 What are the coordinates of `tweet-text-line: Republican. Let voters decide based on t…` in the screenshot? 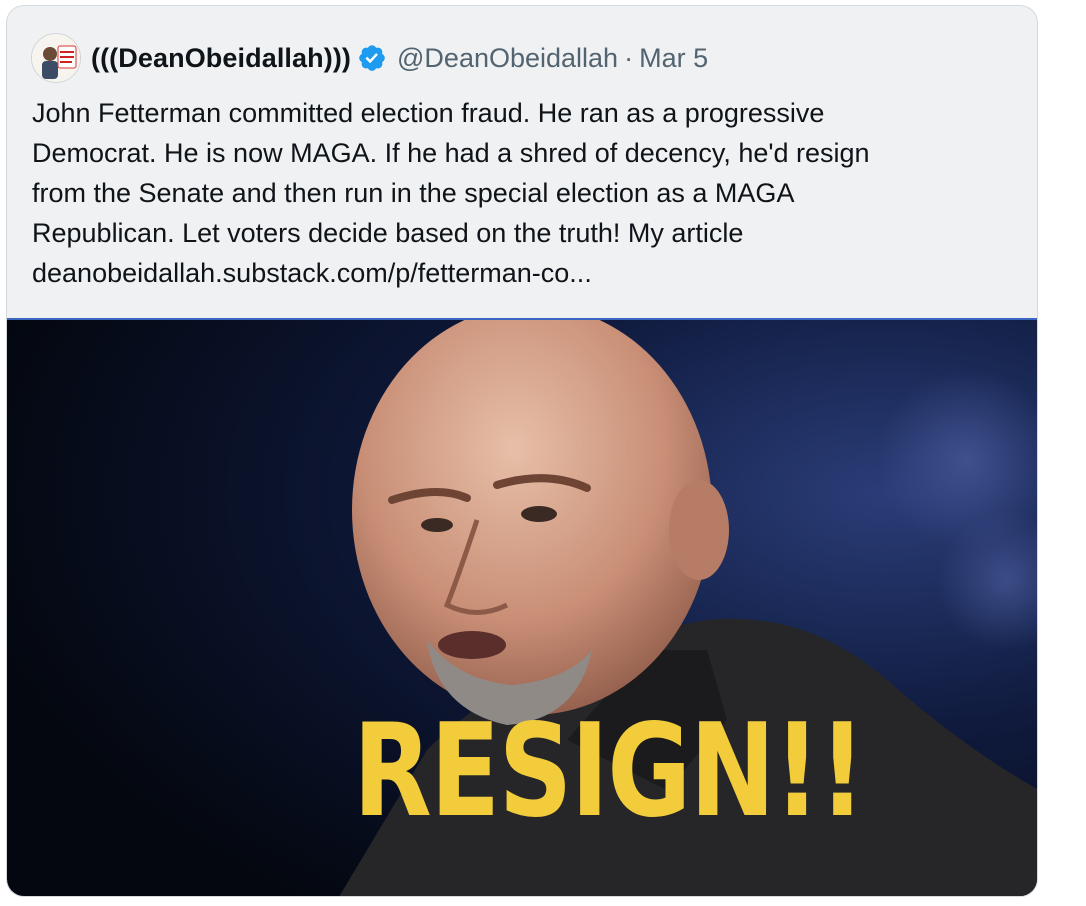 It's located at (388, 233).